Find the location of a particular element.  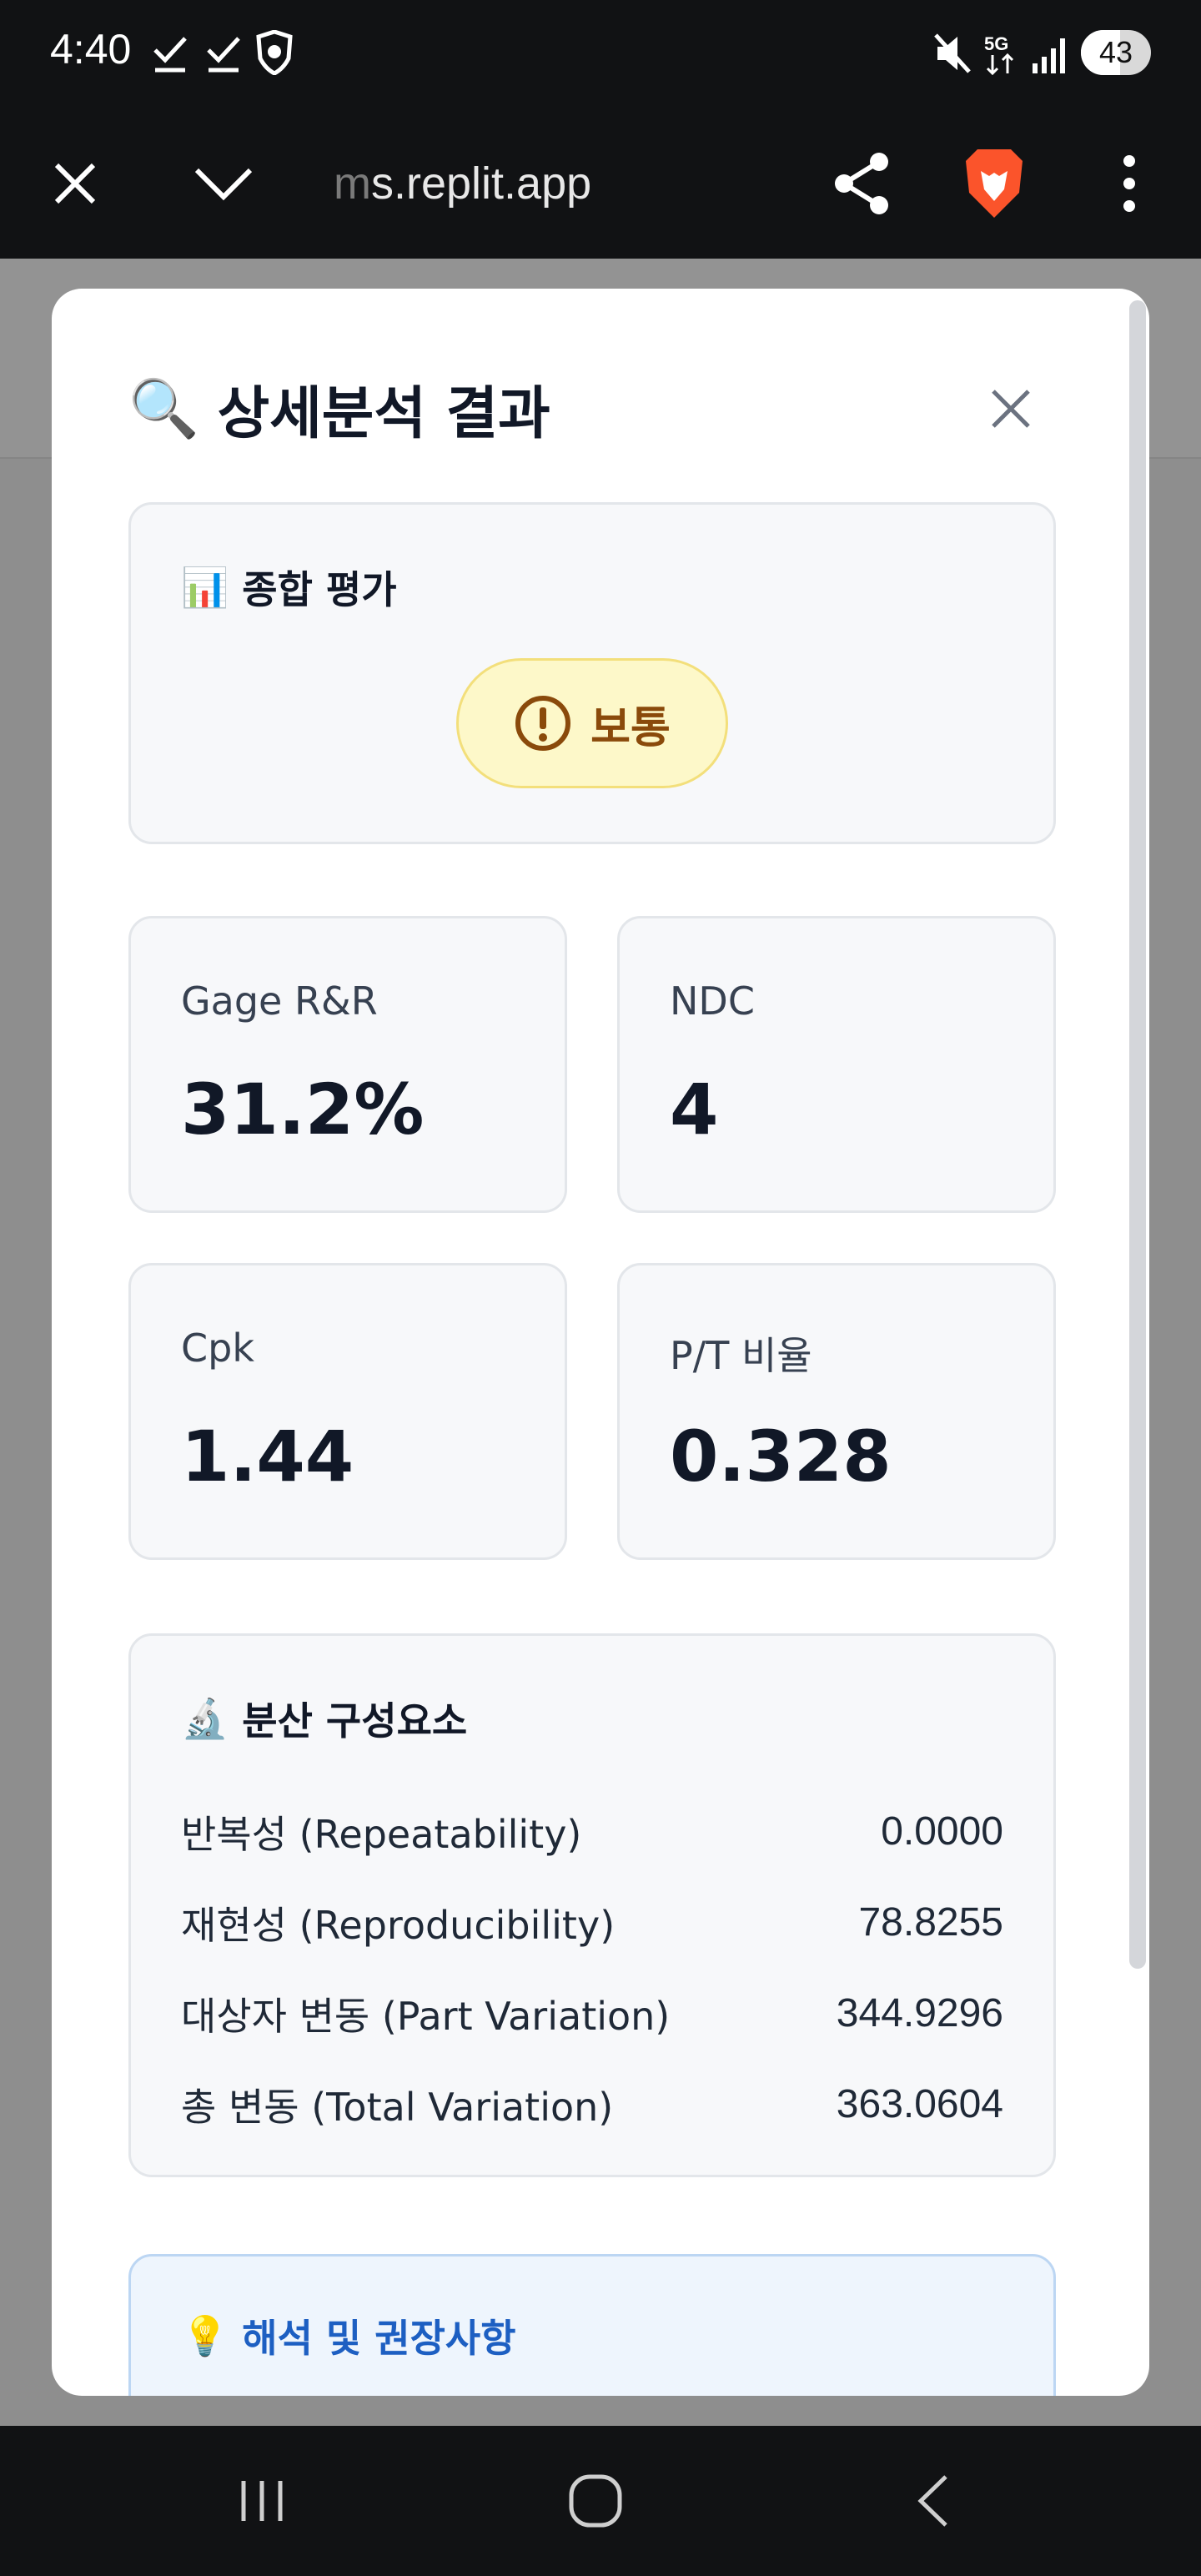

recents-button is located at coordinates (262, 2501).